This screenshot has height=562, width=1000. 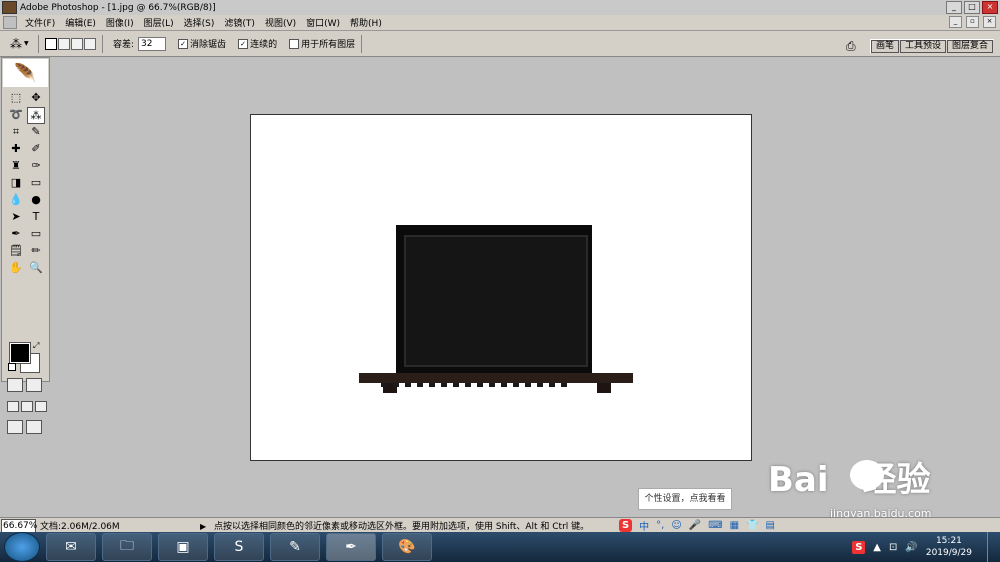 I want to click on shelf-edge-noise, so click(x=476, y=385).